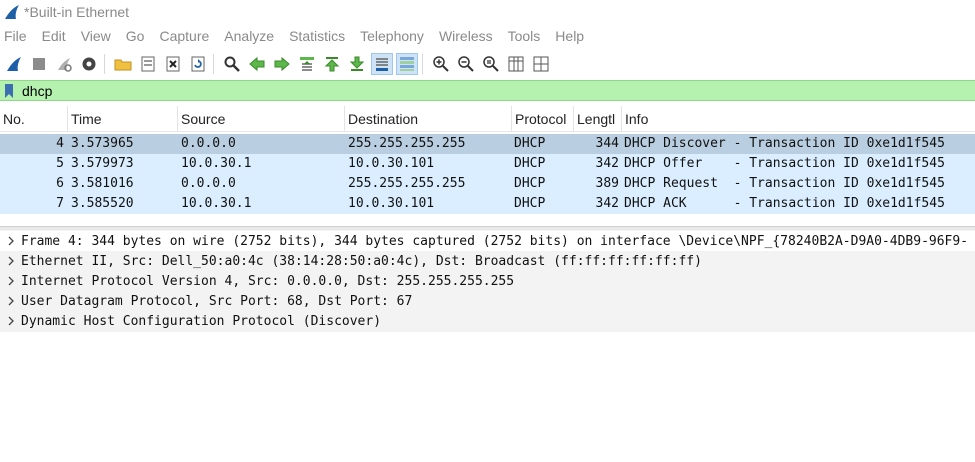  What do you see at coordinates (407, 63) in the screenshot?
I see `colorize-packet-list-icon` at bounding box center [407, 63].